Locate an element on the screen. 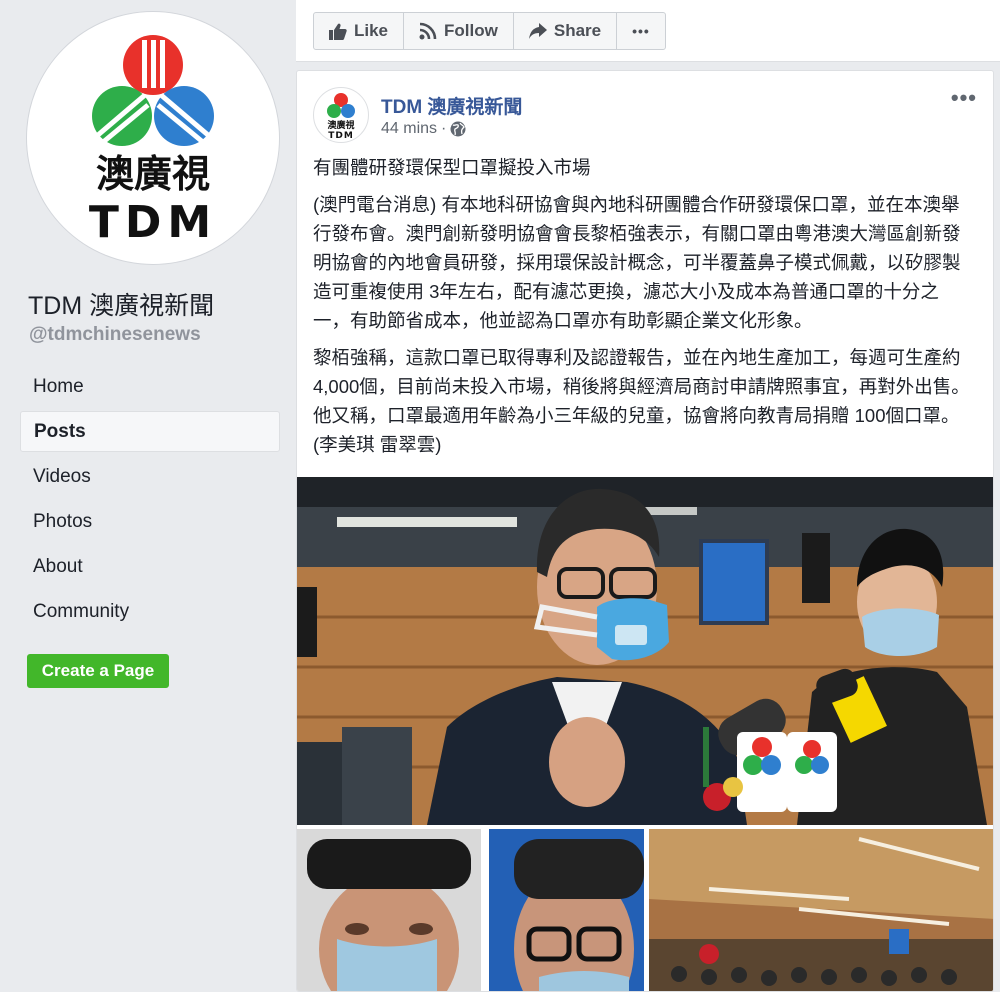  share-button: Share is located at coordinates (566, 31).